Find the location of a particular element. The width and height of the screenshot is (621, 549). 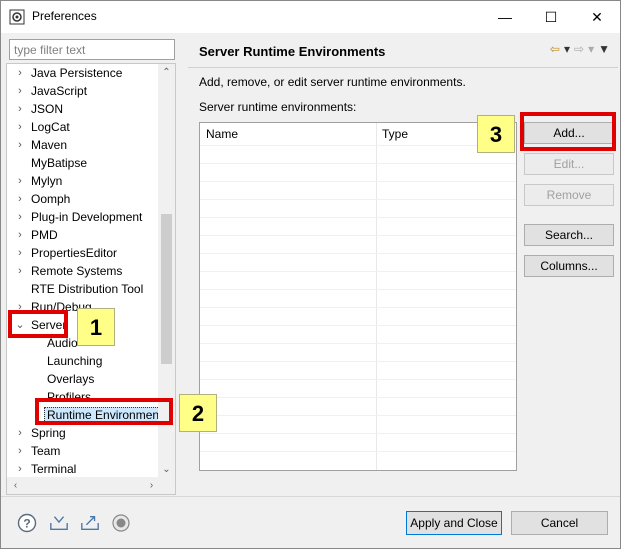

step-badge-1: 1 is located at coordinates (96, 327).